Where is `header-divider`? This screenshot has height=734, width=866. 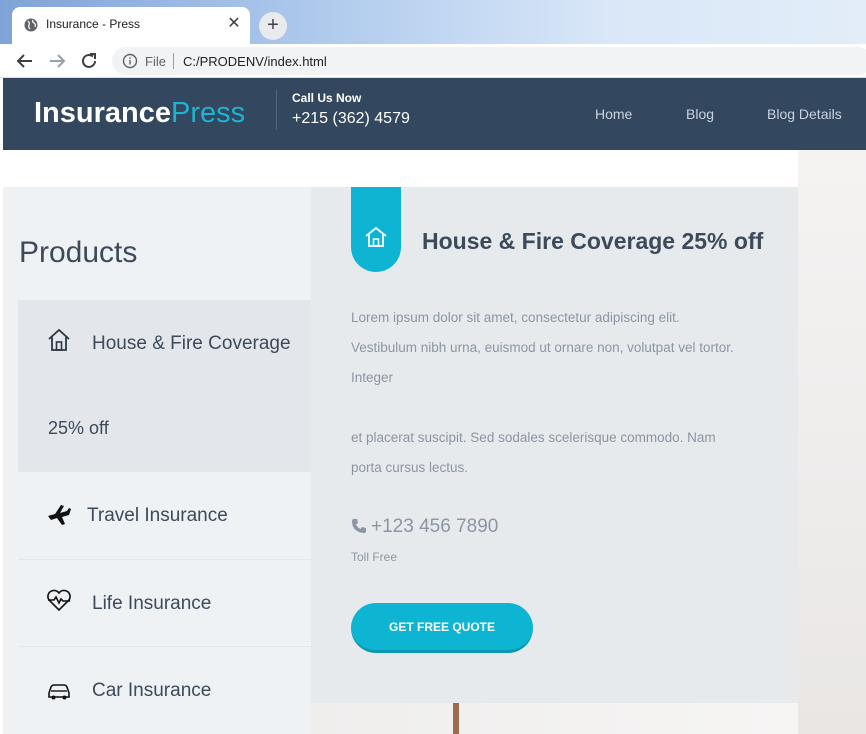
header-divider is located at coordinates (276, 110).